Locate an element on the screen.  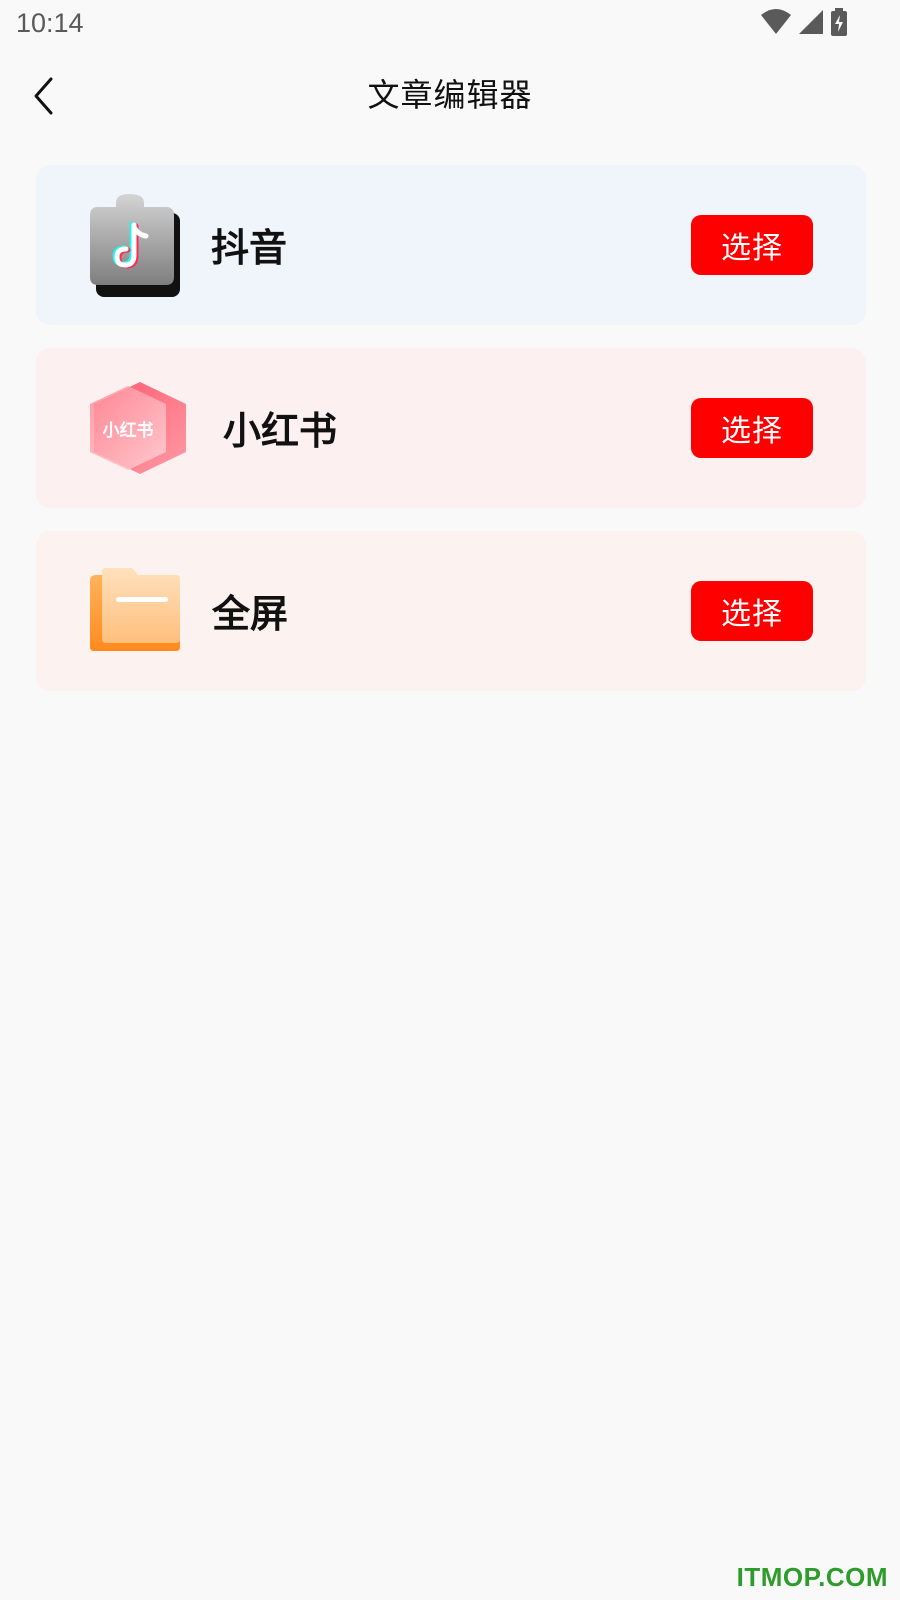
status-icons is located at coordinates (804, 24).